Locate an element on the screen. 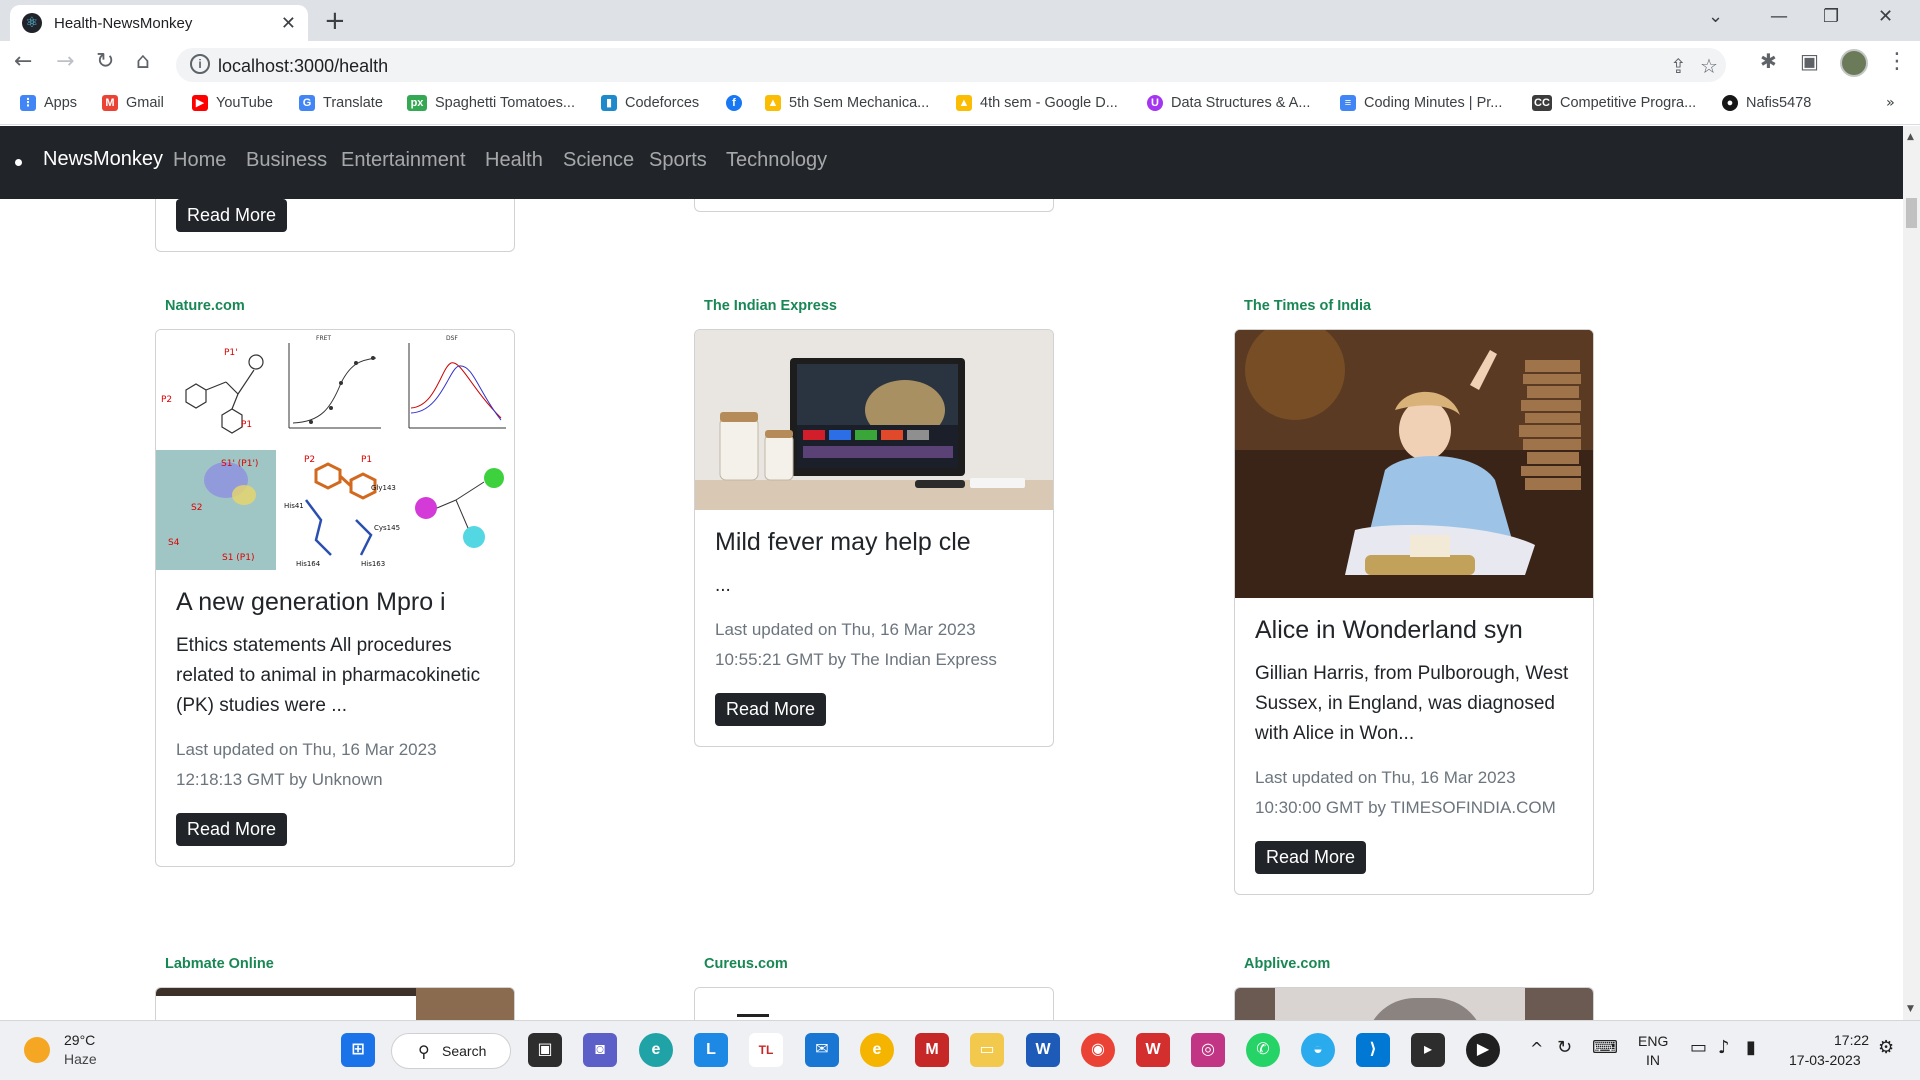  teams-chat-icon: ◙ is located at coordinates (600, 1050).